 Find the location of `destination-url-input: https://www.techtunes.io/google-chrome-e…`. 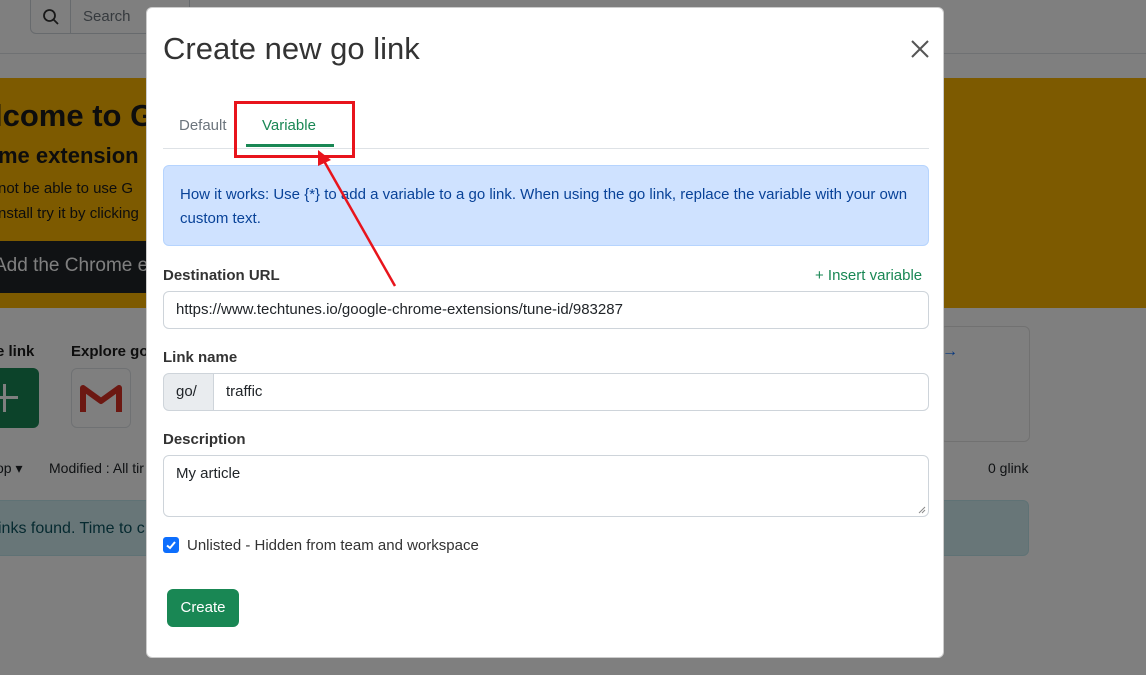

destination-url-input: https://www.techtunes.io/google-chrome-e… is located at coordinates (546, 310).